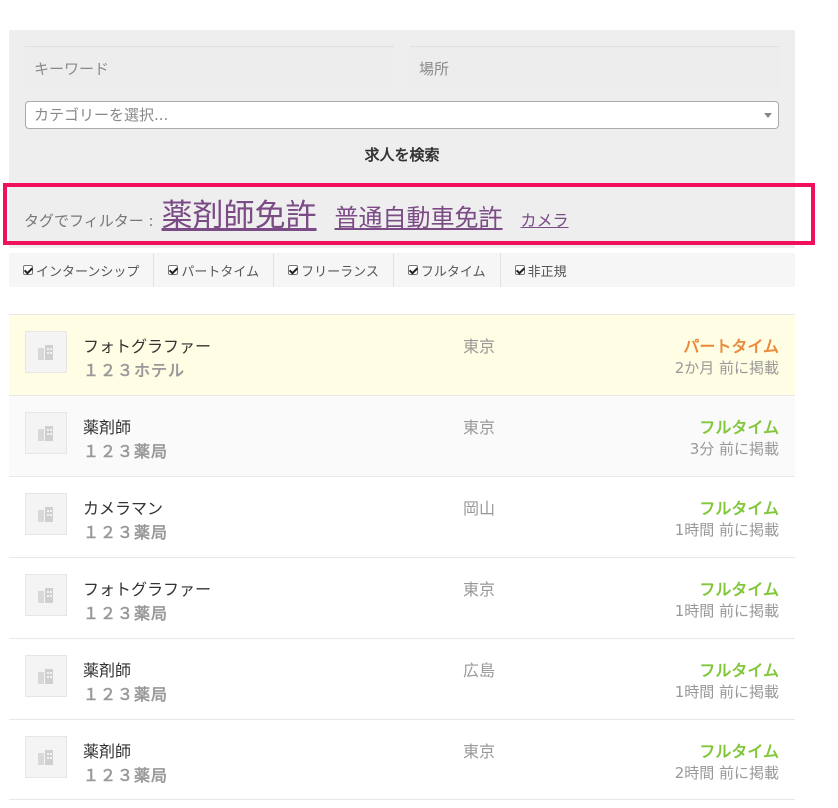 Image resolution: width=838 pixels, height=808 pixels. What do you see at coordinates (547, 272) in the screenshot?
I see `job-type-label: 非正規` at bounding box center [547, 272].